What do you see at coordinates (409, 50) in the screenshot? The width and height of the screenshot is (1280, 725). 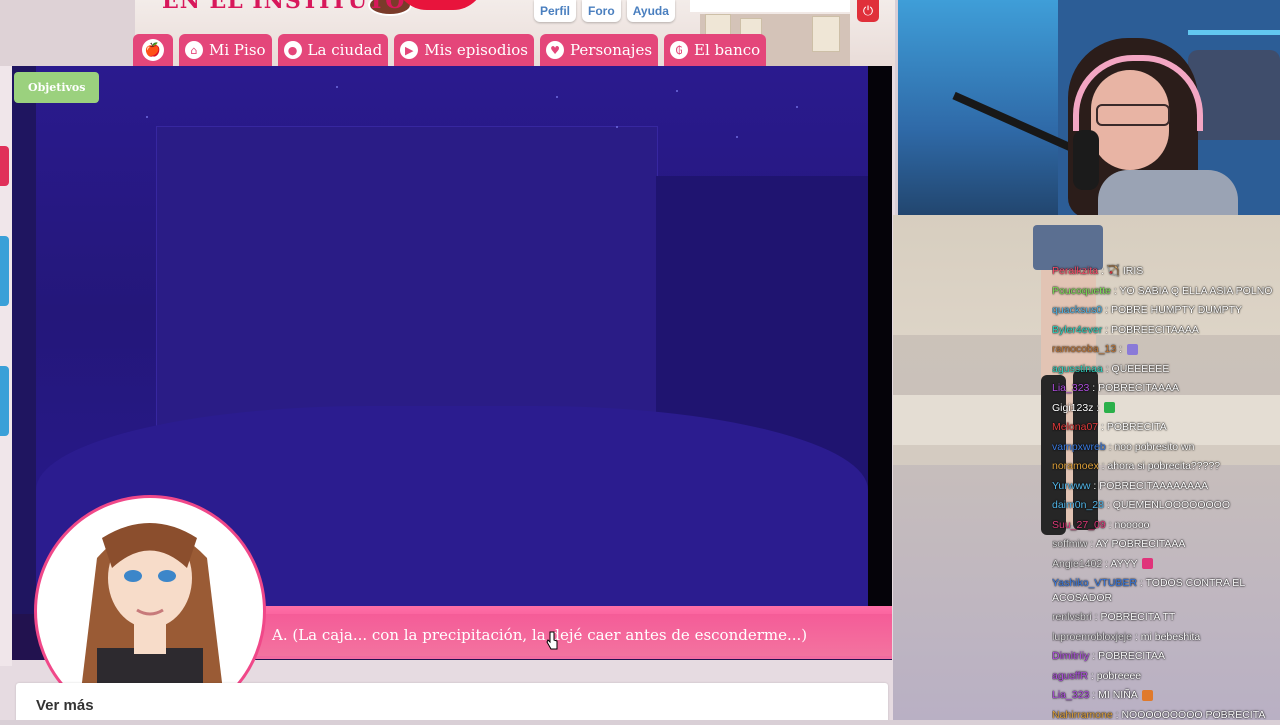 I see `play-icon: ▶` at bounding box center [409, 50].